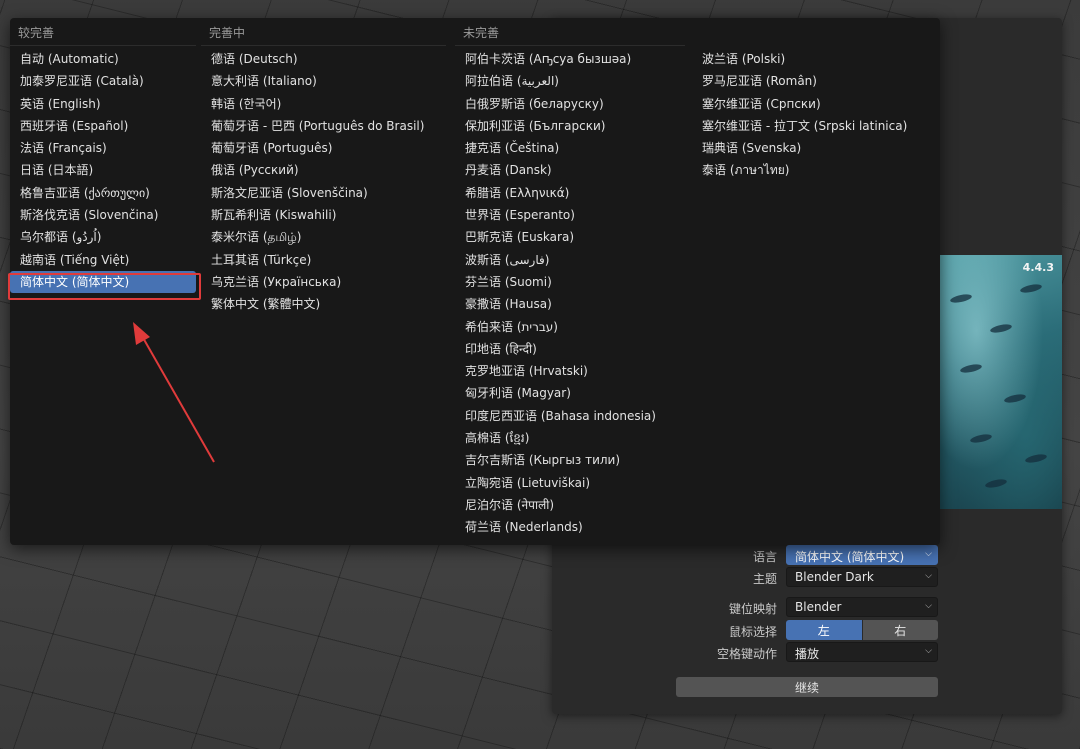 The image size is (1080, 749). I want to click on arrow-shaft, so click(178, 399).